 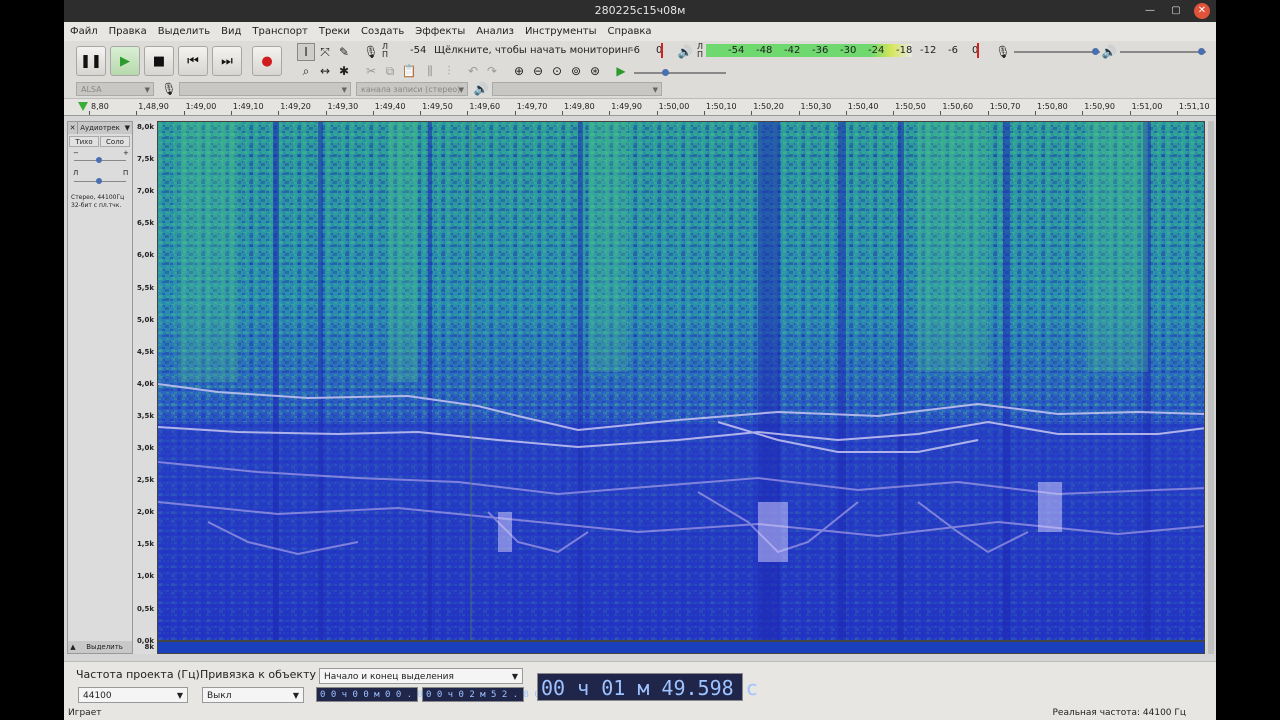 I want to click on timeshift-tool-icon: ↔, so click(x=325, y=71).